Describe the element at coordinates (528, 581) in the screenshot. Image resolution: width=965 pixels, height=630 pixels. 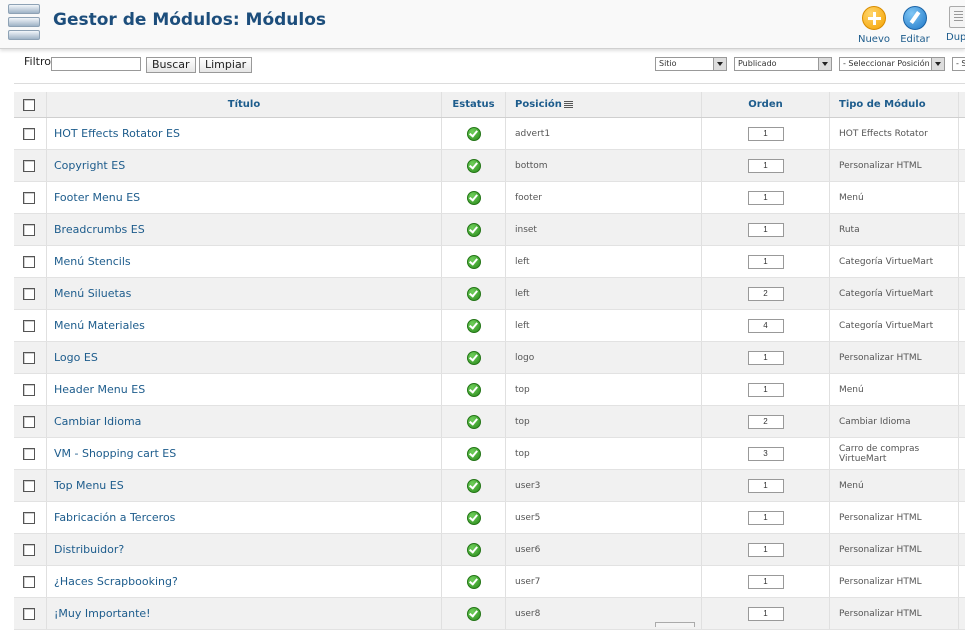
I see `module-position: user7` at that location.